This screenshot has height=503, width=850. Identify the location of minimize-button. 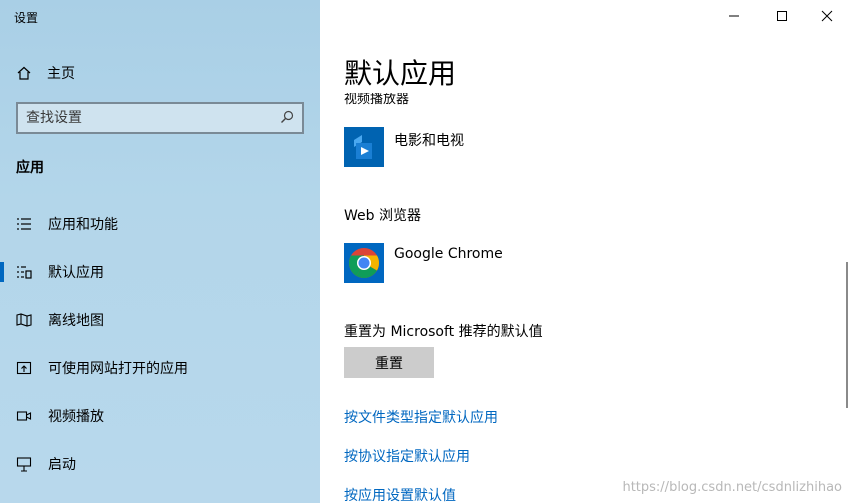
(734, 16).